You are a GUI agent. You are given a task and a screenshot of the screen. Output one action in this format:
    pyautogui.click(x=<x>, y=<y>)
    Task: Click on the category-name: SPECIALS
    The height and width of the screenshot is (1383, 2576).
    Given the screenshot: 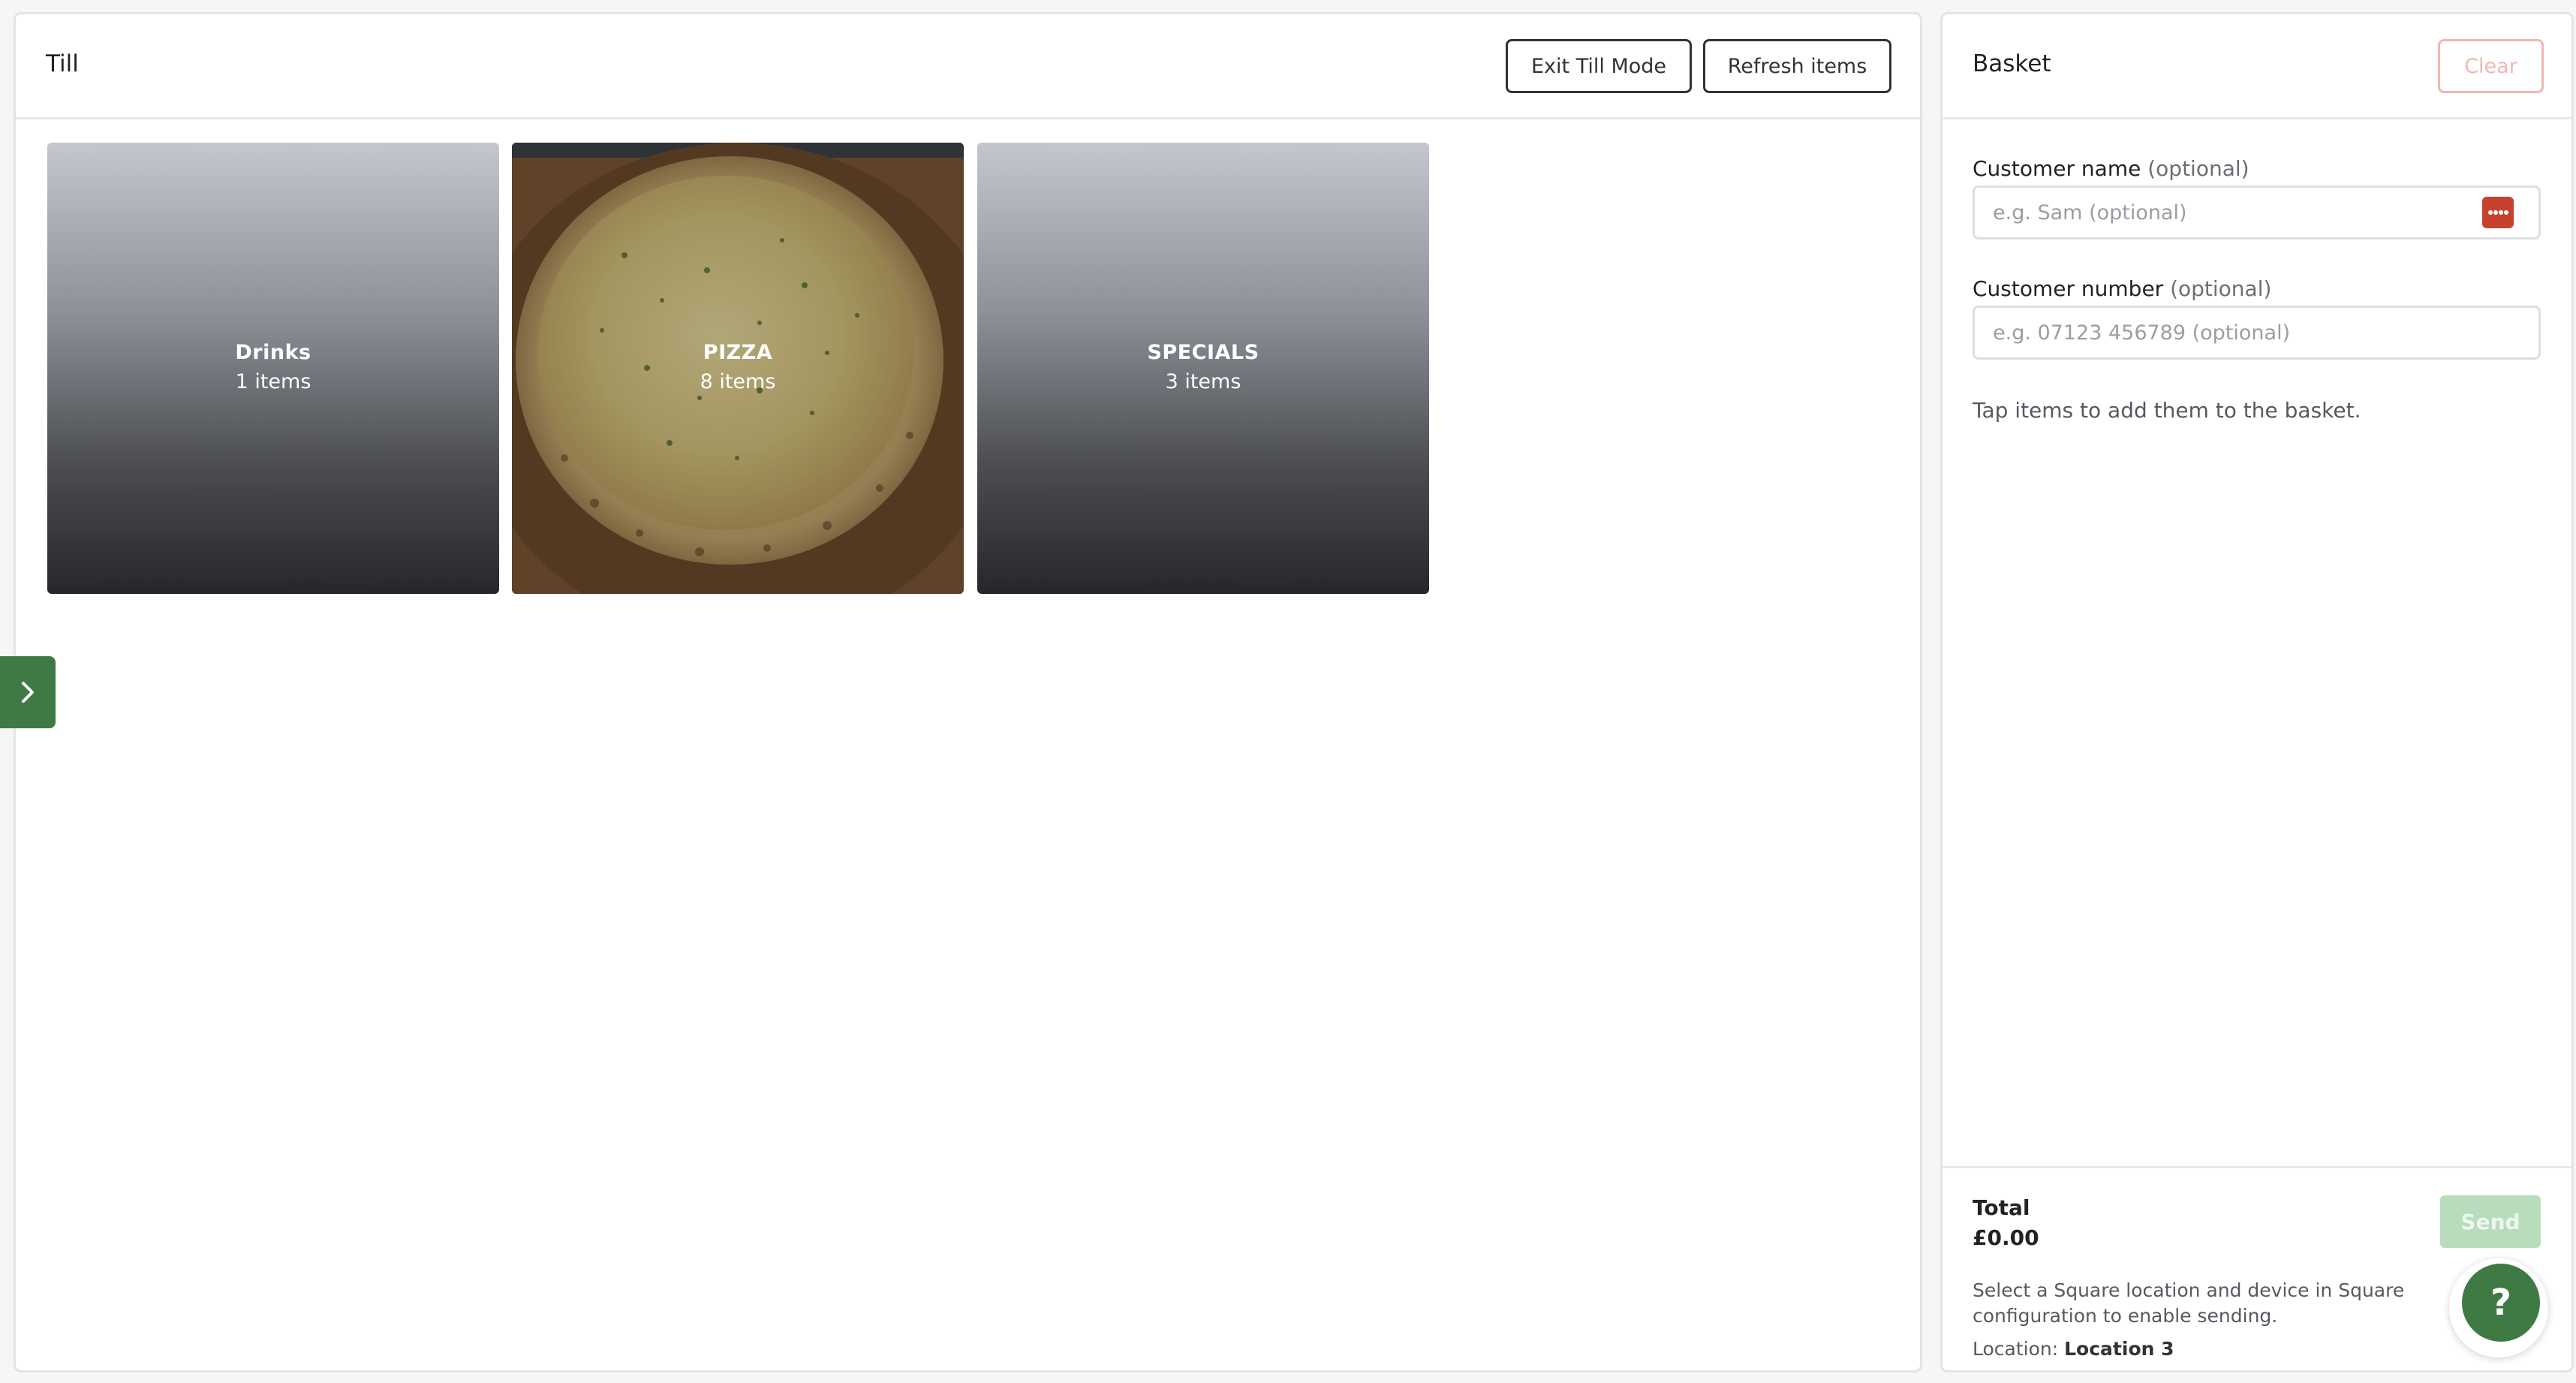 What is the action you would take?
    pyautogui.click(x=1203, y=353)
    